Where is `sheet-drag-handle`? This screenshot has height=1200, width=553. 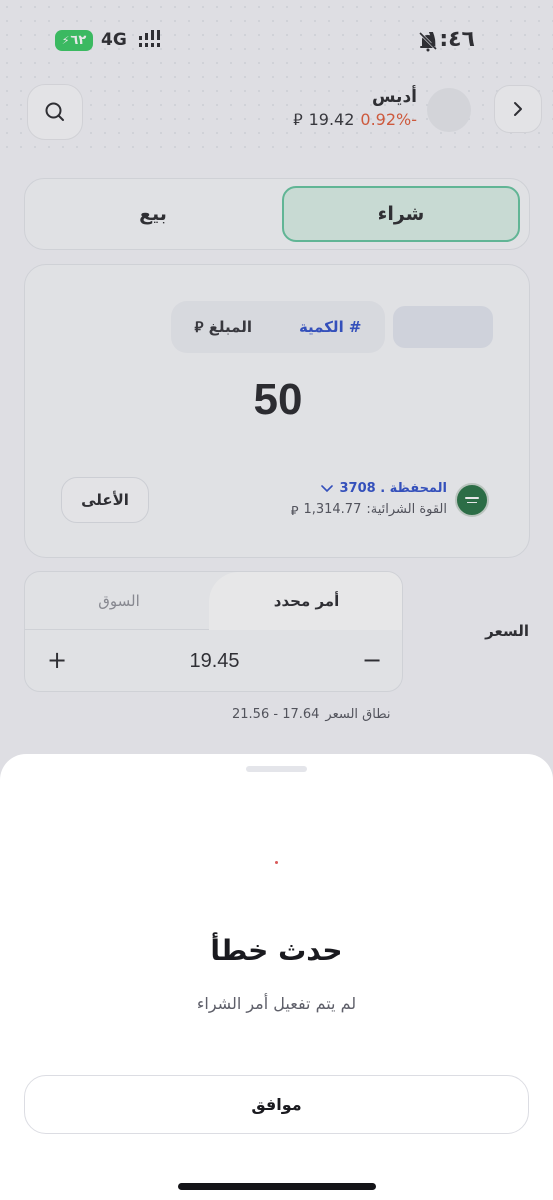 sheet-drag-handle is located at coordinates (276, 769).